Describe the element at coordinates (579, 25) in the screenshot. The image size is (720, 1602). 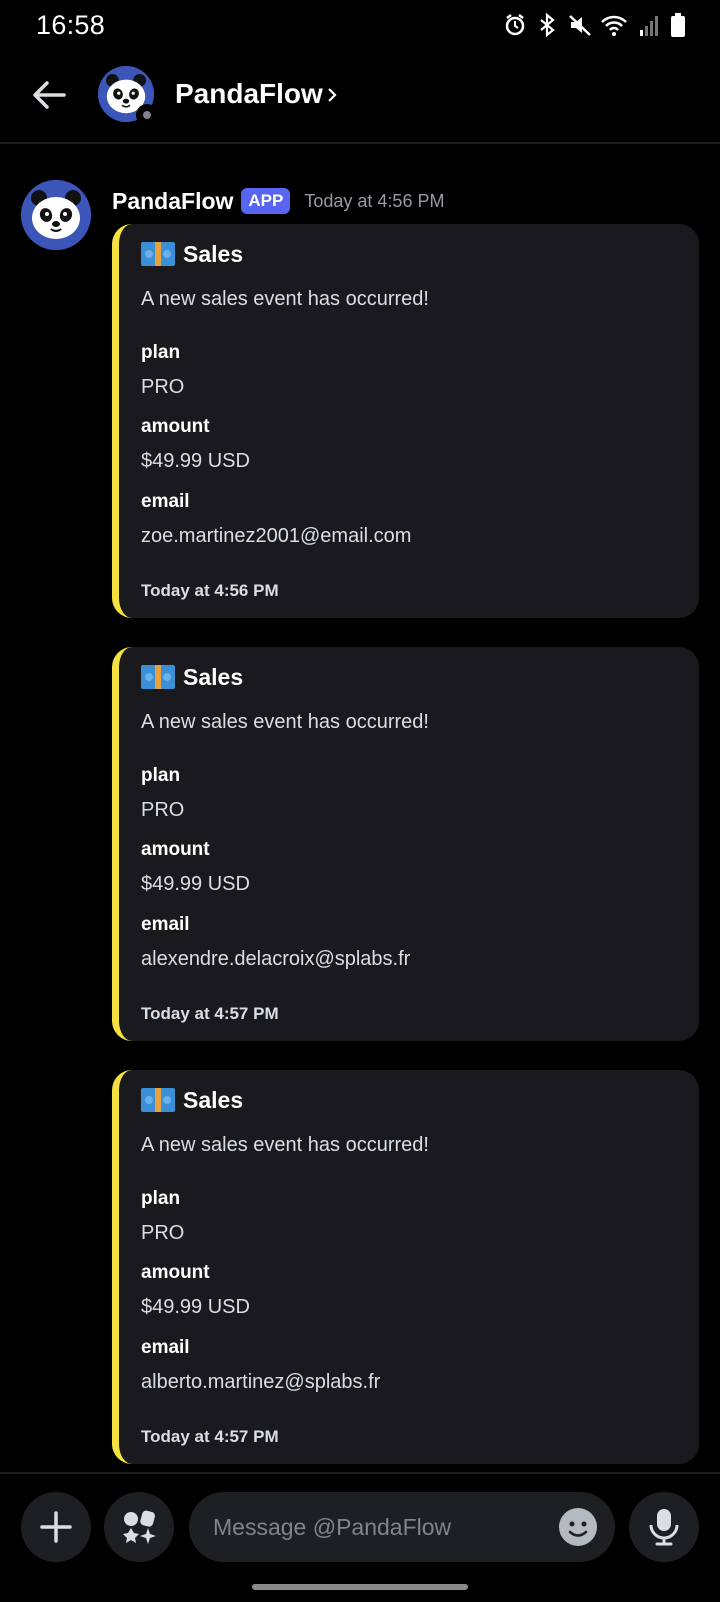
I see `mute-icon` at that location.